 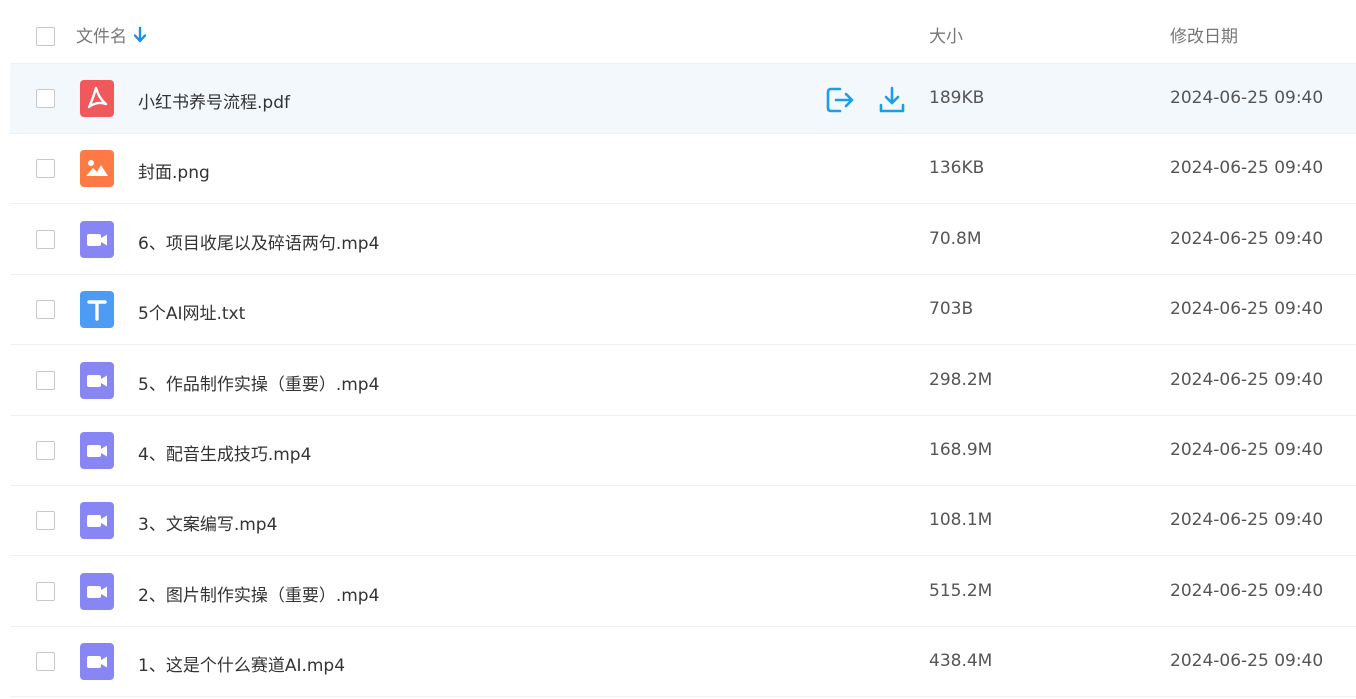 I want to click on file-name: 1、这是个什么赛道AI.mp4, so click(x=241, y=663).